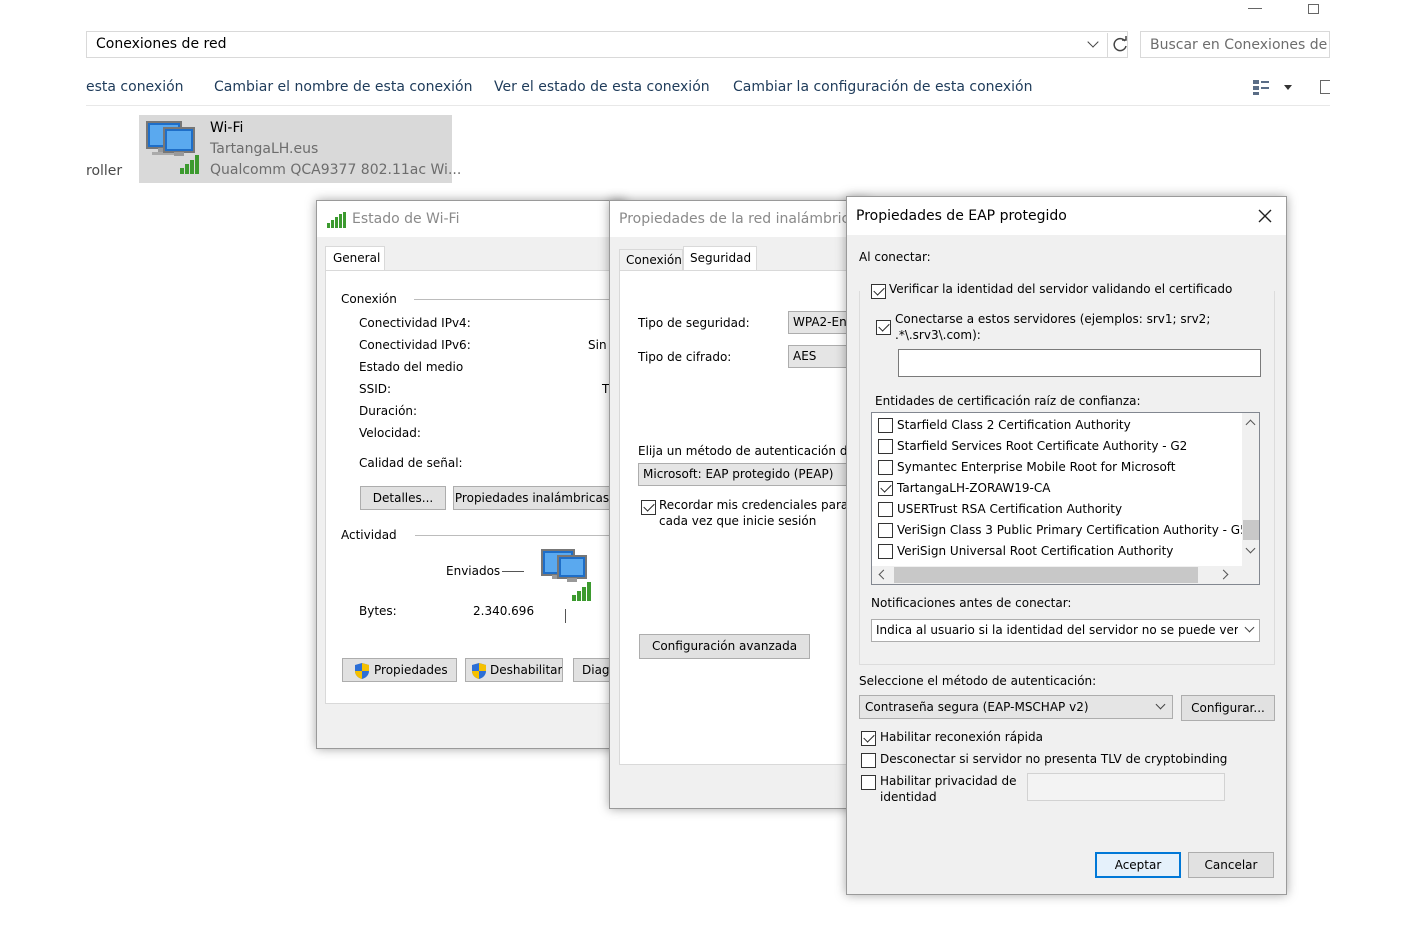  What do you see at coordinates (1223, 574) in the screenshot?
I see `scroll-right-icon` at bounding box center [1223, 574].